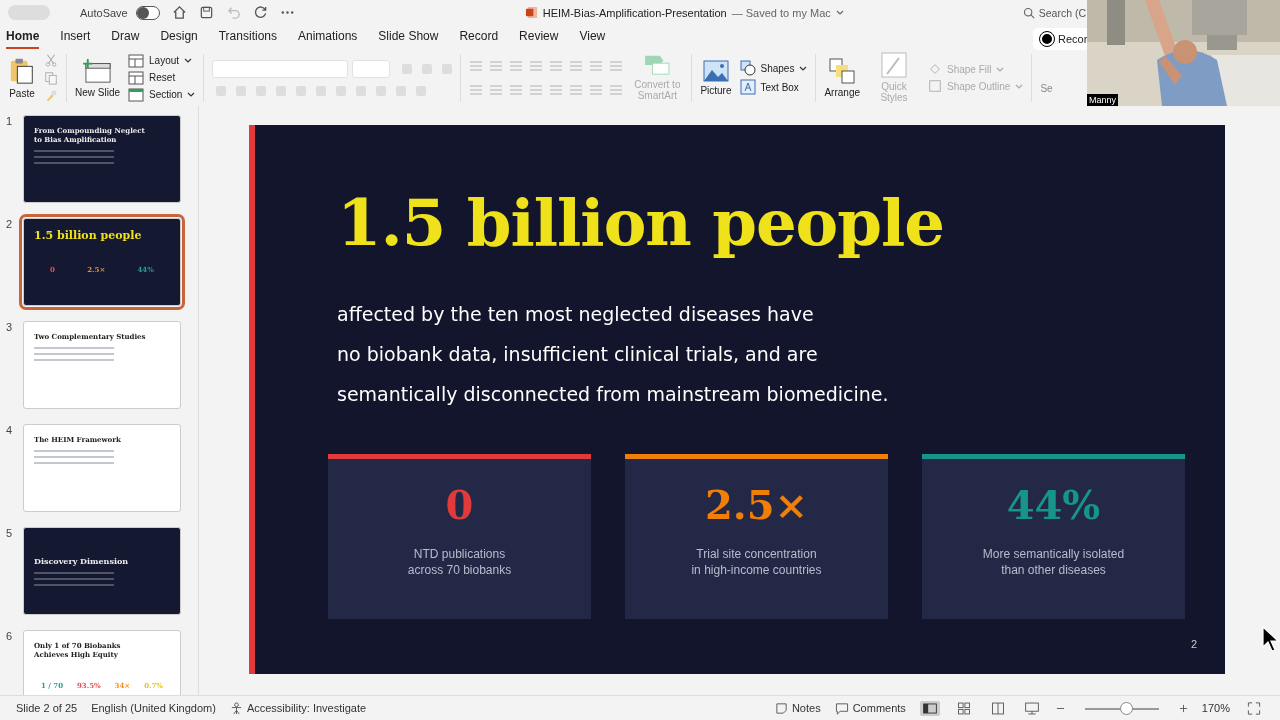  I want to click on format-painter-icon, so click(51, 95).